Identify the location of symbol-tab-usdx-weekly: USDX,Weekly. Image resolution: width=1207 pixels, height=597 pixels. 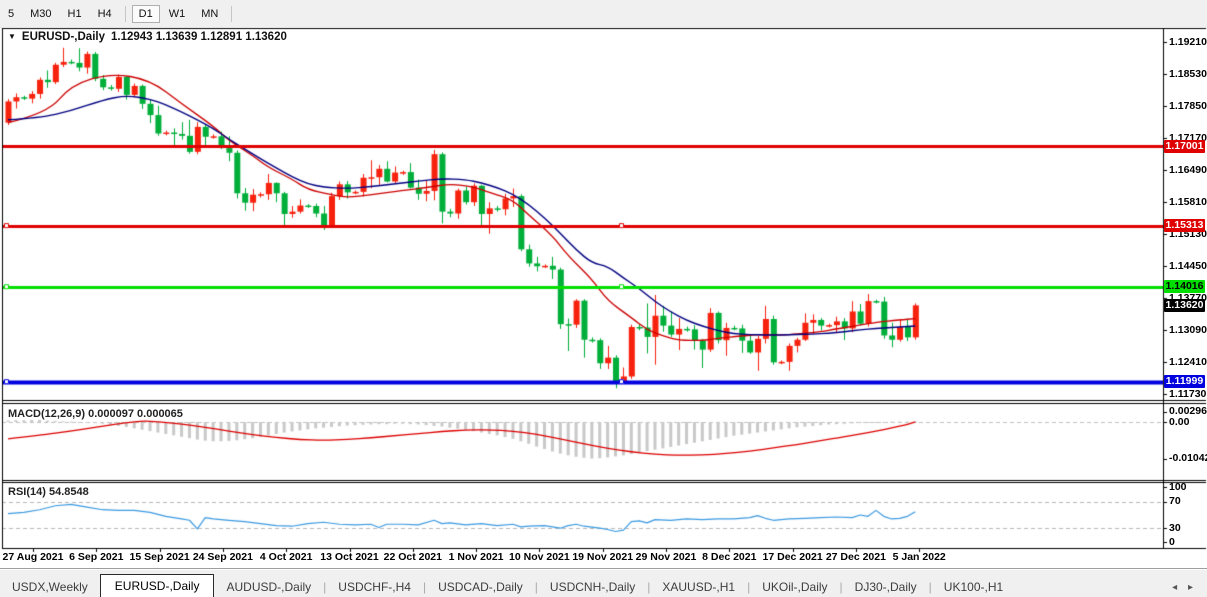
(50, 587).